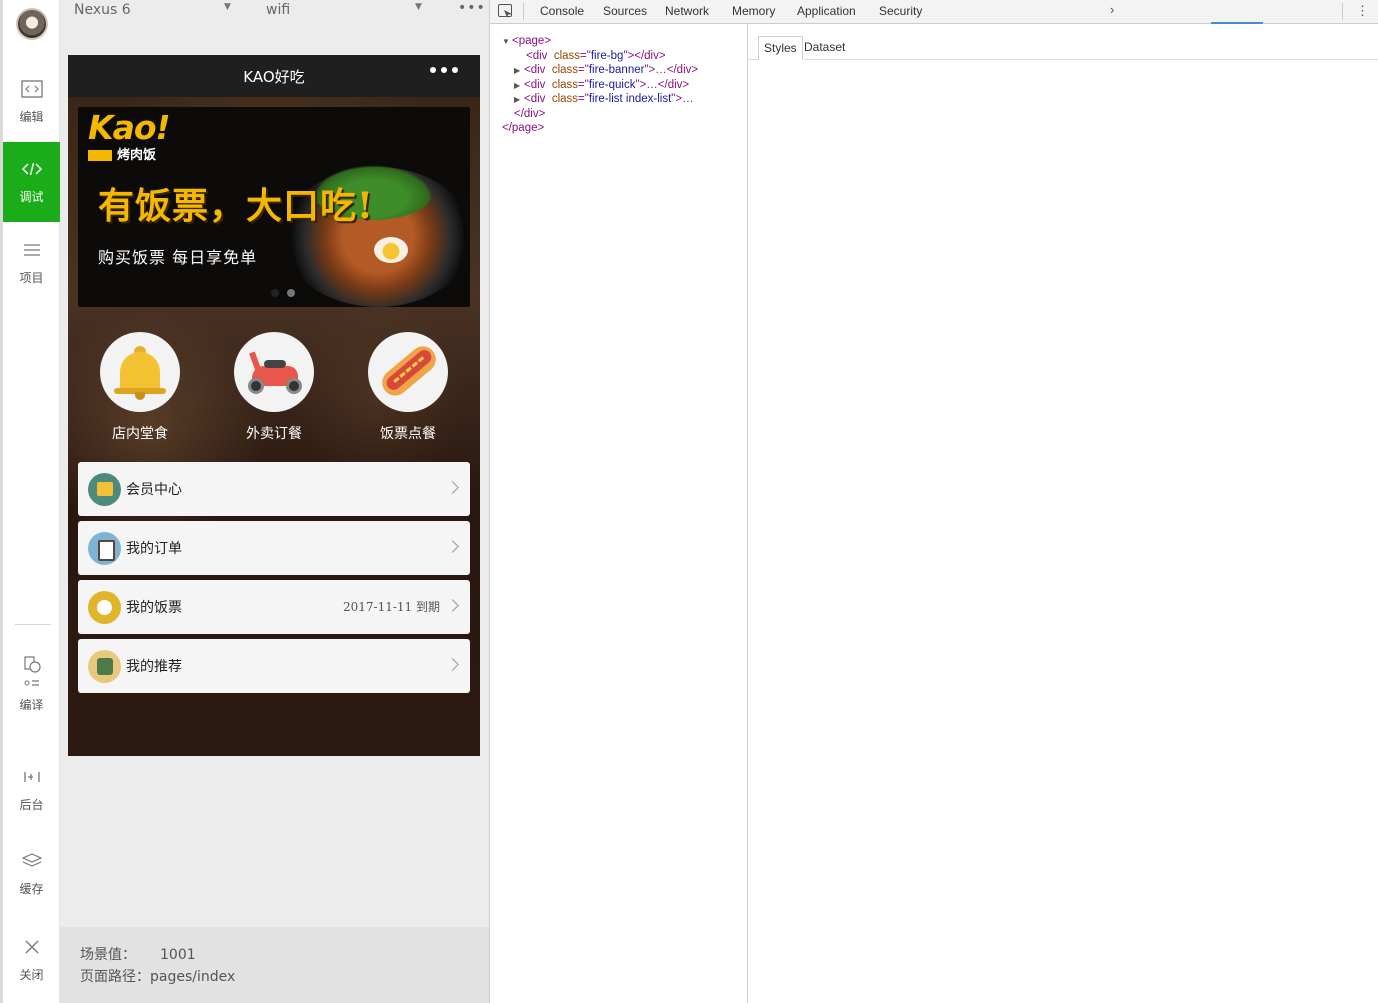 The width and height of the screenshot is (1378, 1003). I want to click on clipboard-icon, so click(104, 548).